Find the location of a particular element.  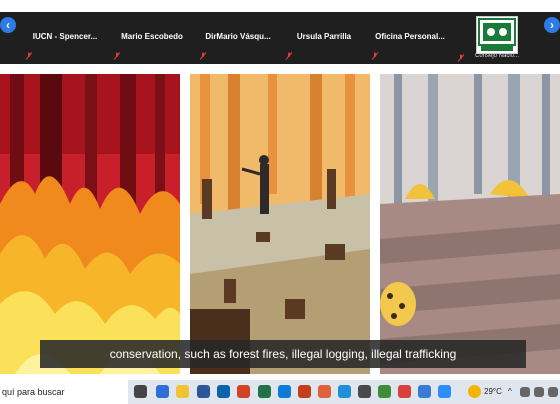

photos-icon is located at coordinates (284, 391).